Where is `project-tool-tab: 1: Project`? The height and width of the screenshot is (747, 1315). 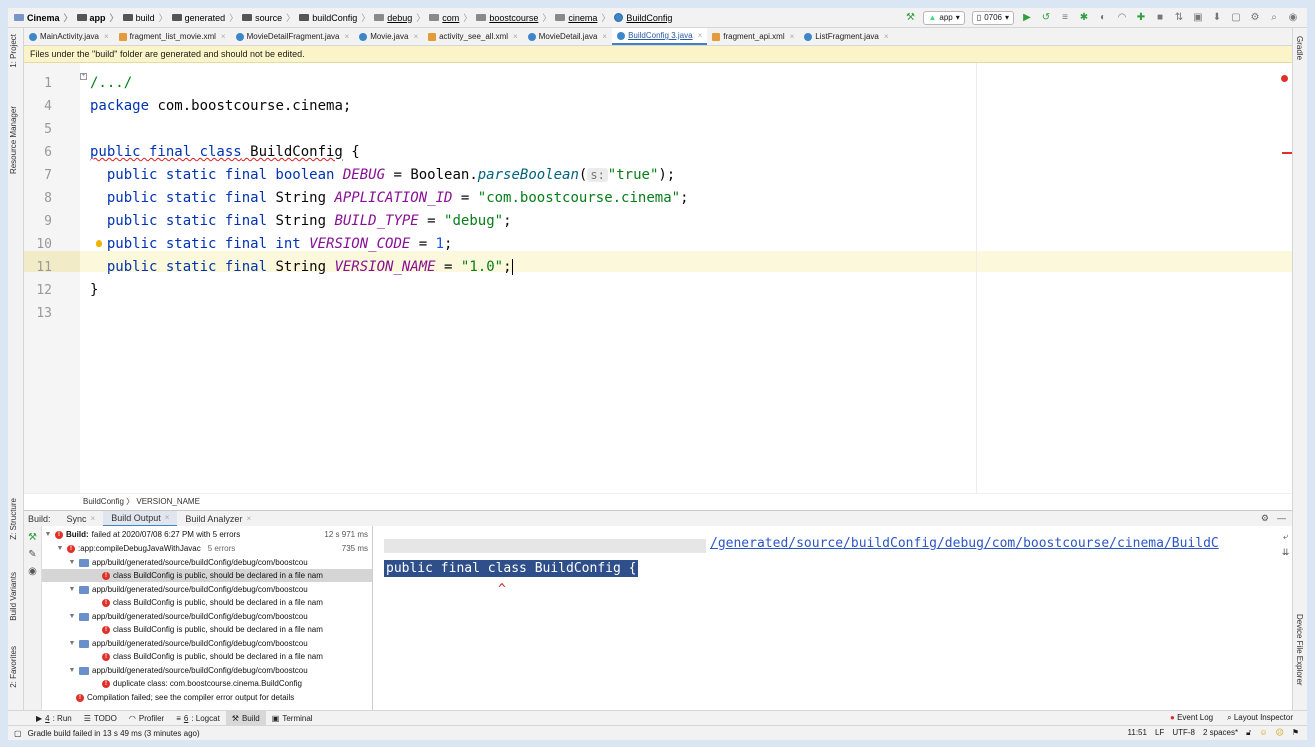
project-tool-tab: 1: Project is located at coordinates (13, 51).